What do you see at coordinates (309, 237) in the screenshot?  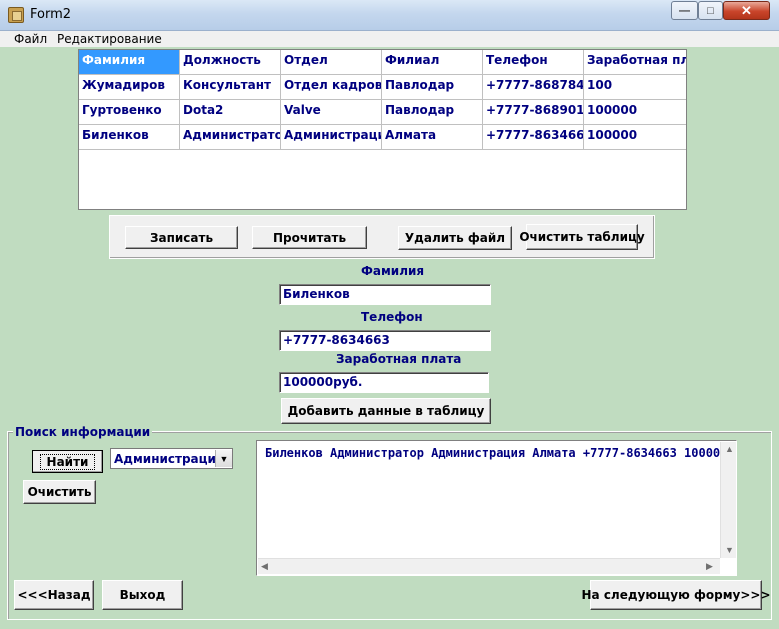 I see `read-button: Прочитать` at bounding box center [309, 237].